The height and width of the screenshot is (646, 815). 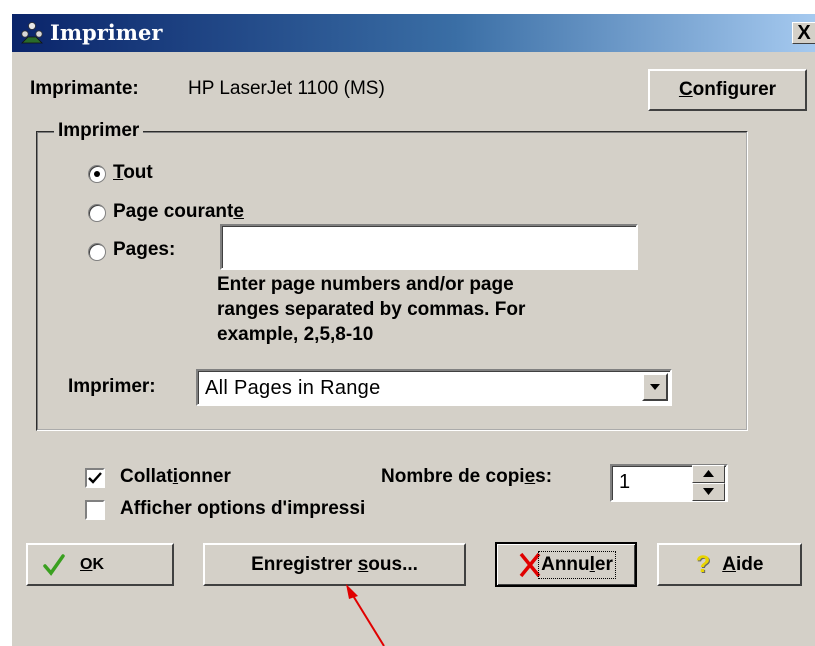 I want to click on collate-checkbox, so click(x=95, y=478).